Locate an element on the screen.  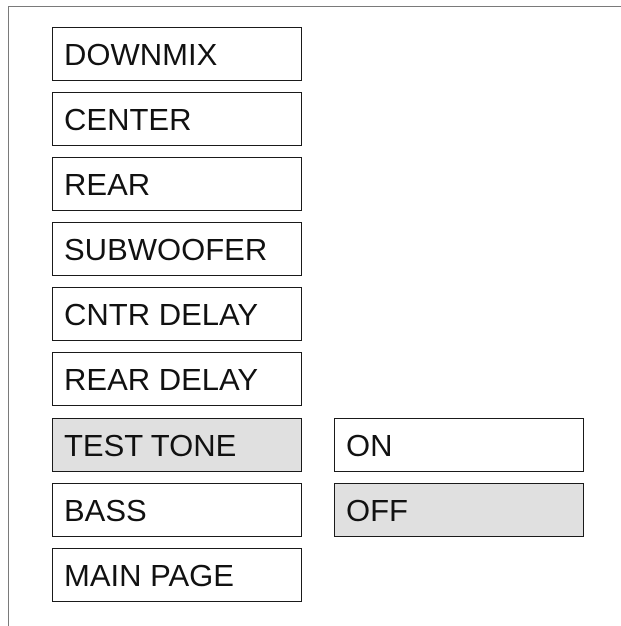
menu-item-bass: BASS is located at coordinates (177, 510).